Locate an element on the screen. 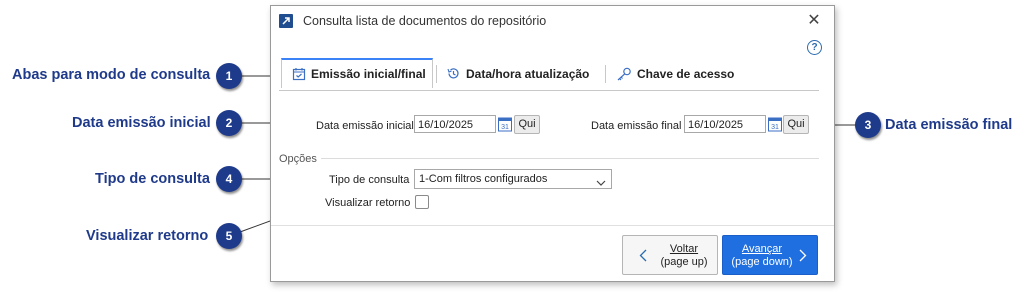  calendar-check-icon is located at coordinates (299, 74).